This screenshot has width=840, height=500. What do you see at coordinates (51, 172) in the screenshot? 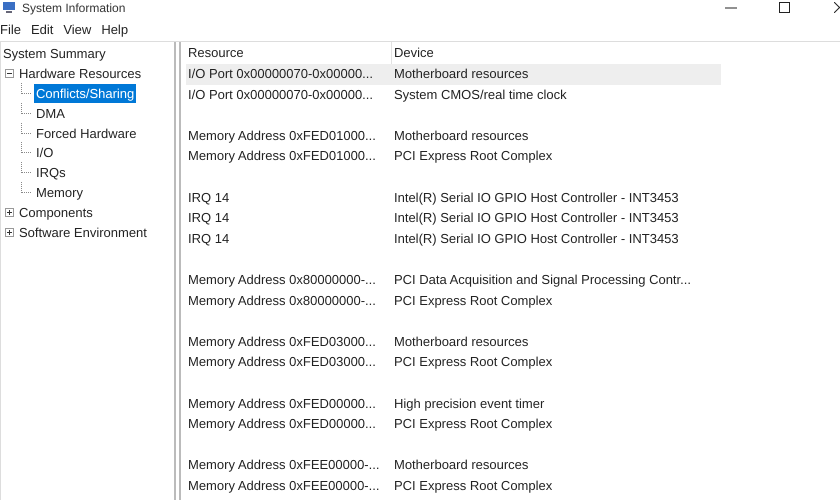
I see `tree-item: IRQs` at bounding box center [51, 172].